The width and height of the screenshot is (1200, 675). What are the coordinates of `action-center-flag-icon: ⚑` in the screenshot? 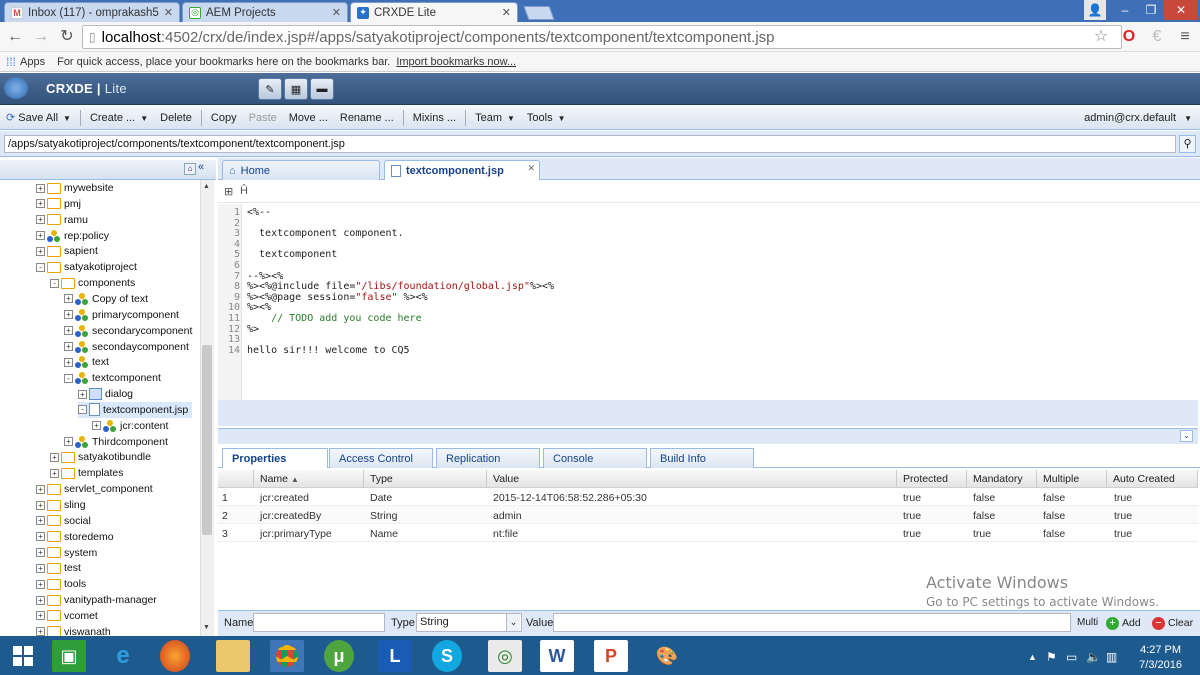 It's located at (1051, 657).